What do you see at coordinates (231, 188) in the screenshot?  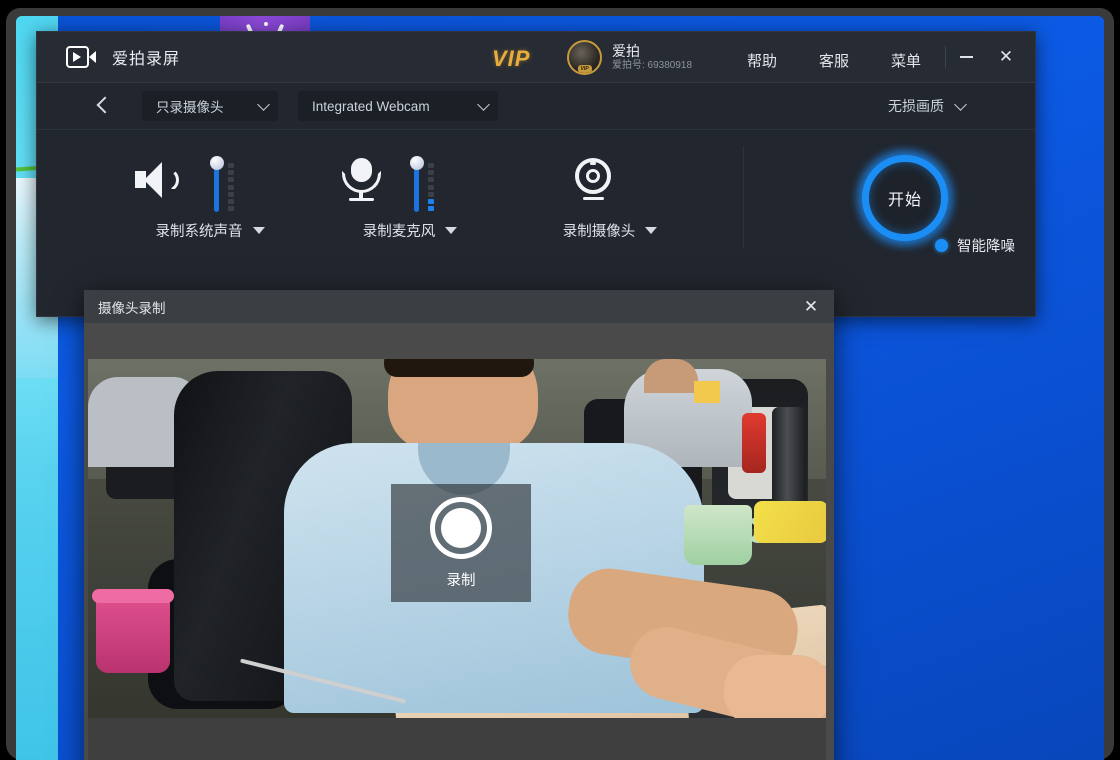 I see `system-level-meter` at bounding box center [231, 188].